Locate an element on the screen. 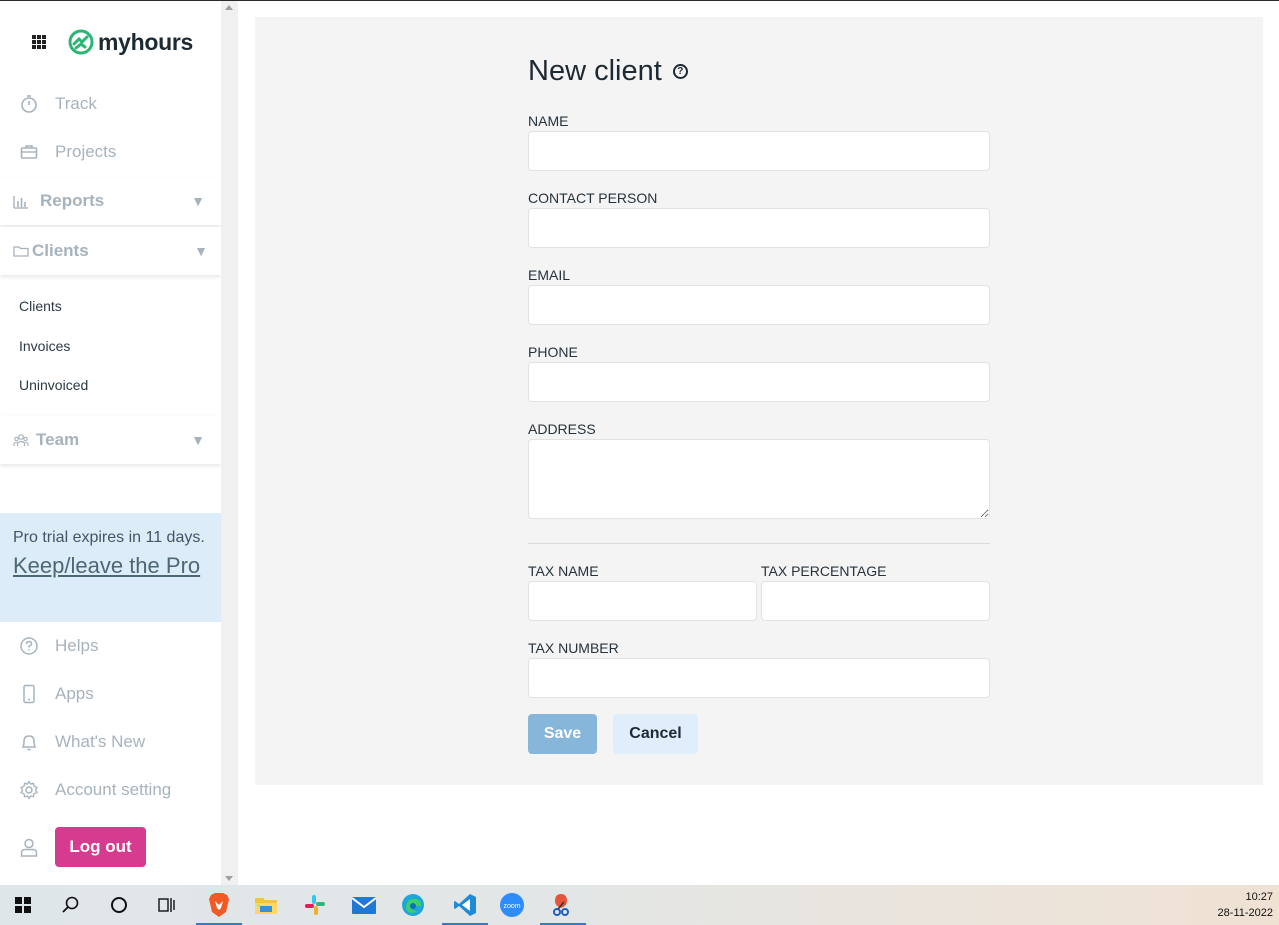  brand-name: myhours is located at coordinates (146, 41).